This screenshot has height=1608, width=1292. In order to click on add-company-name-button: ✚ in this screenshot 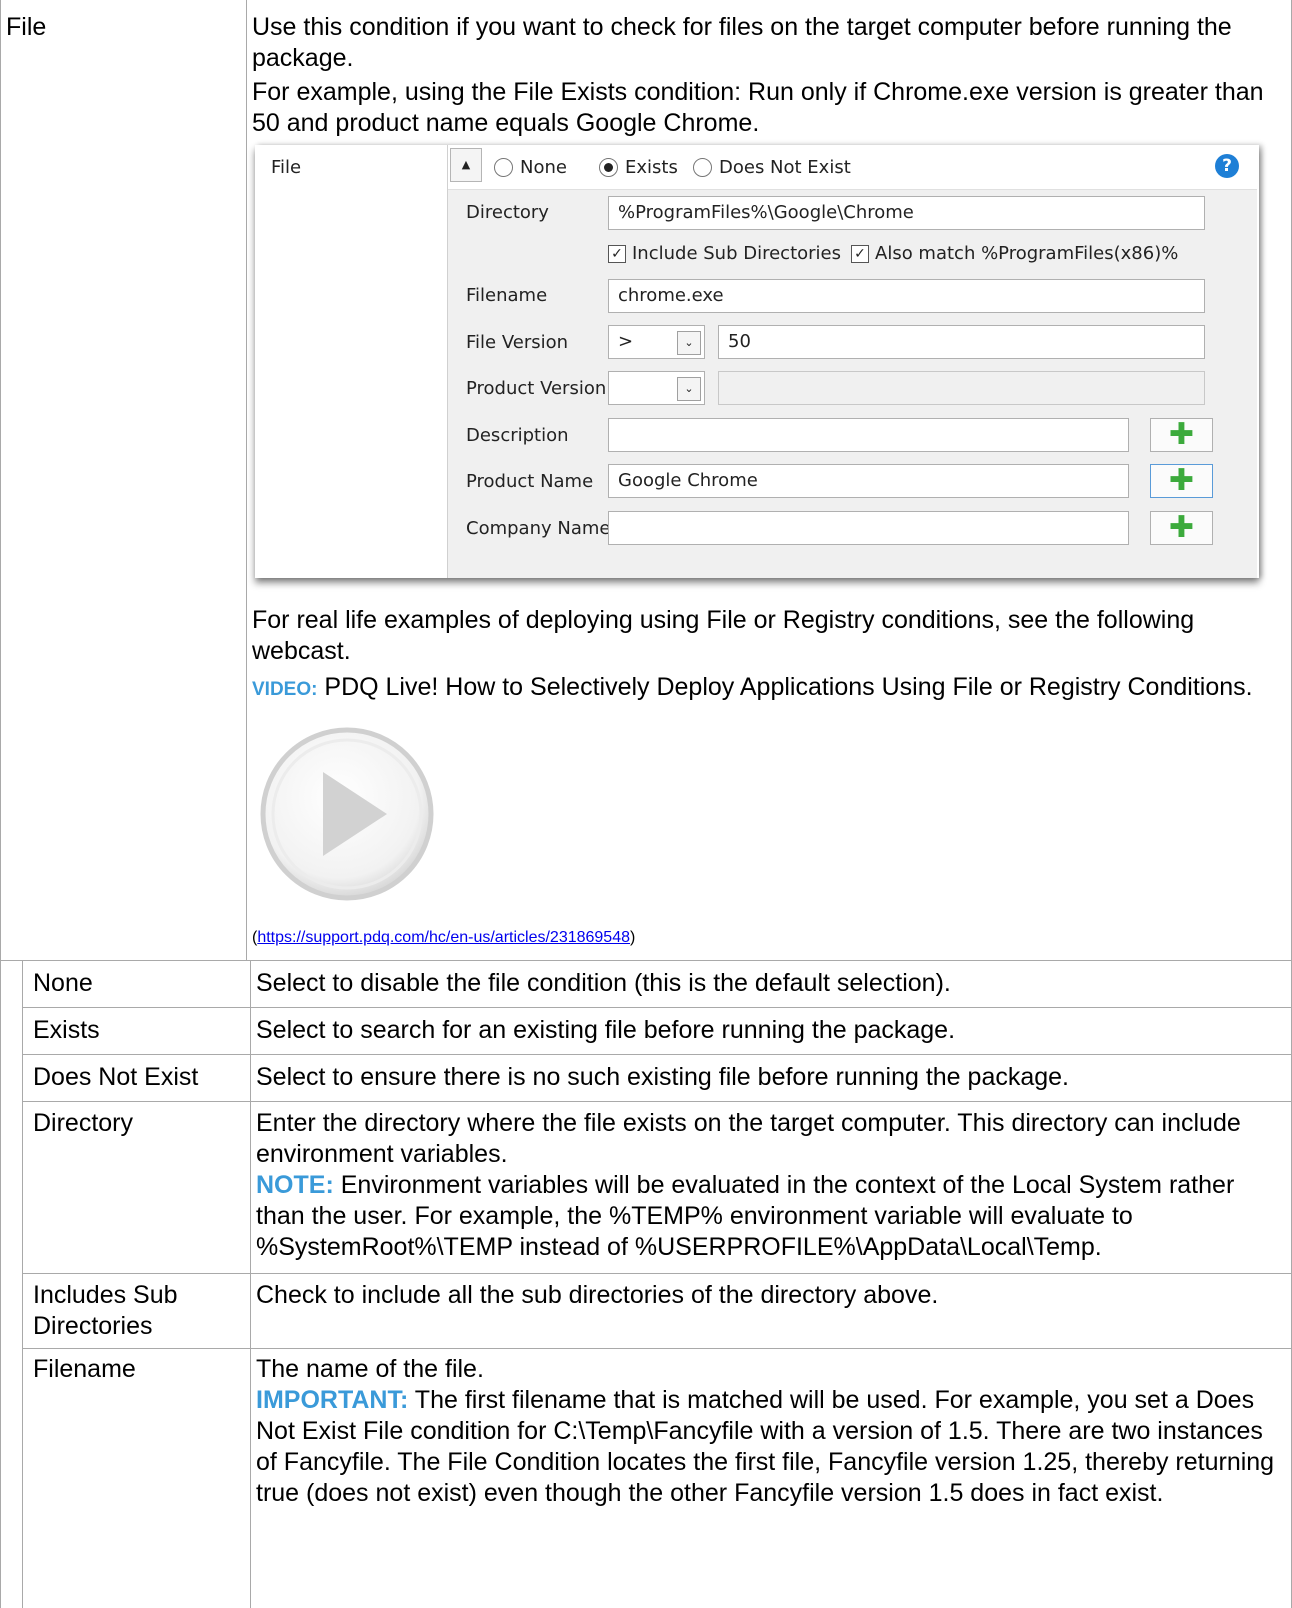, I will do `click(1181, 528)`.